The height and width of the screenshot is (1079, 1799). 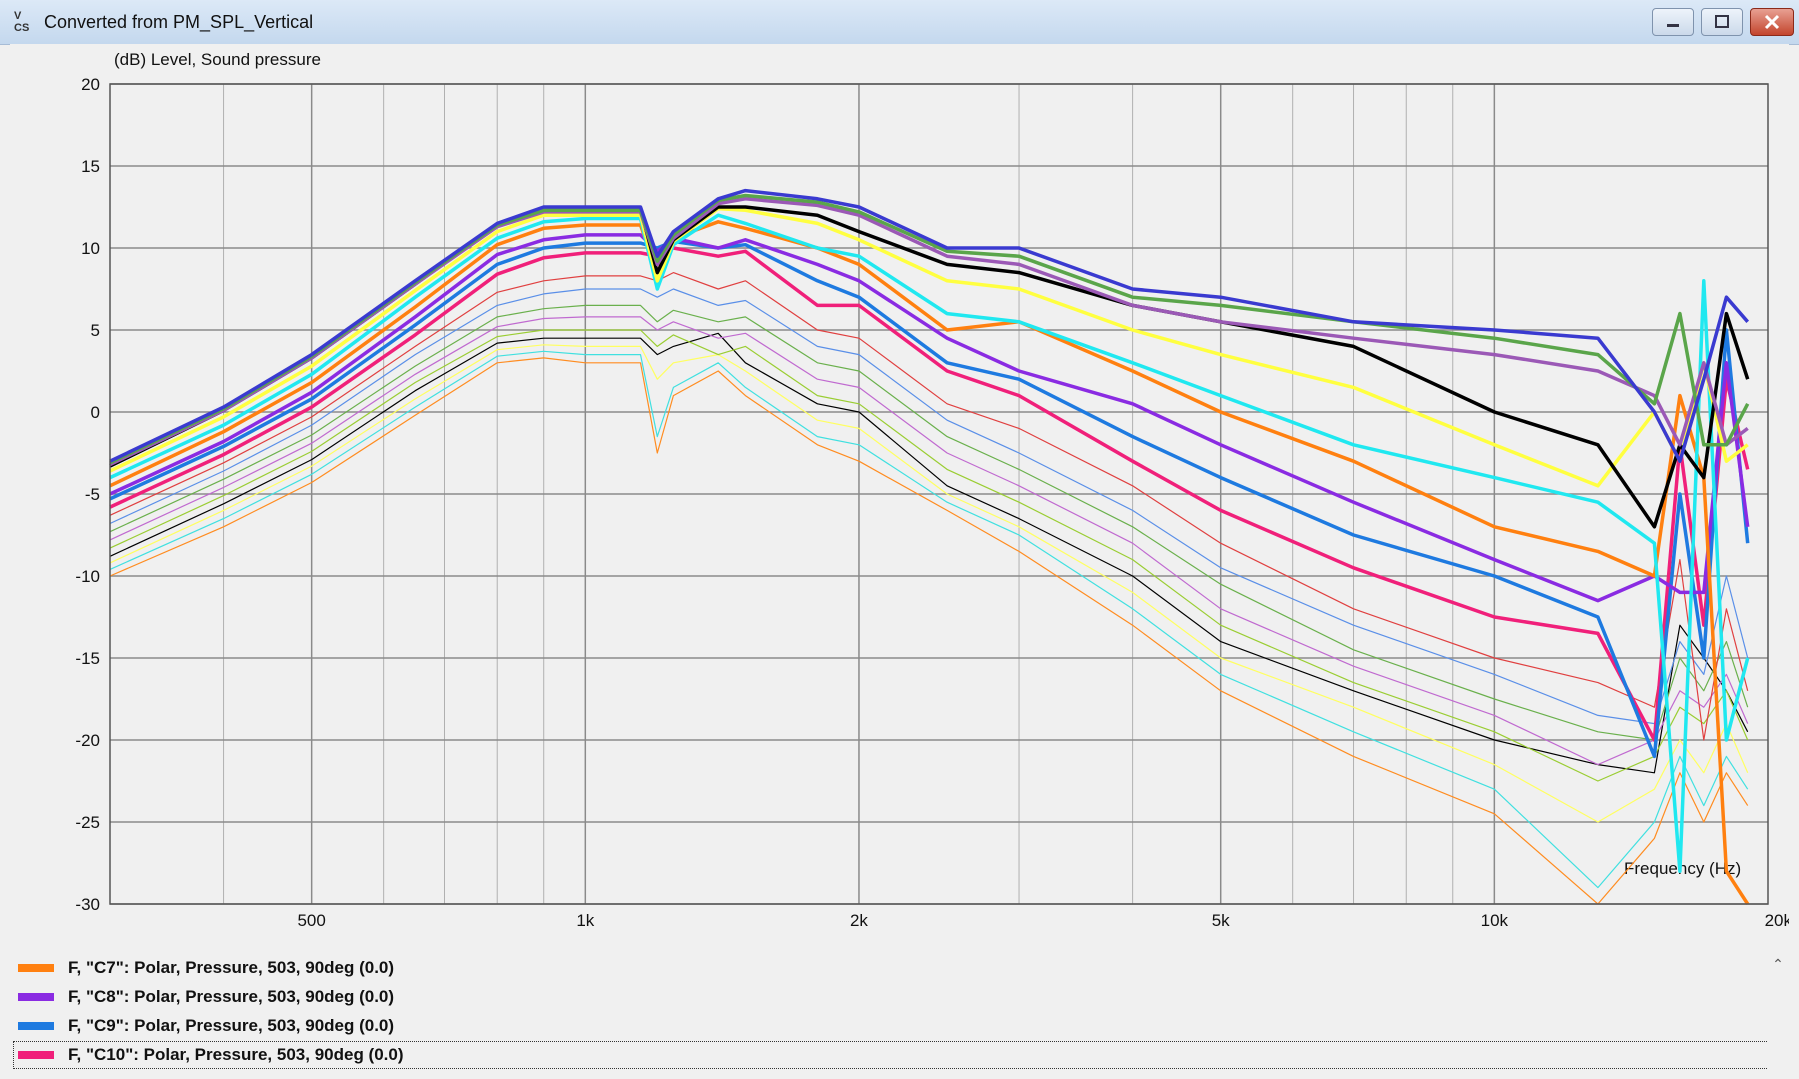 I want to click on x-tick-label: 10k, so click(x=1495, y=920).